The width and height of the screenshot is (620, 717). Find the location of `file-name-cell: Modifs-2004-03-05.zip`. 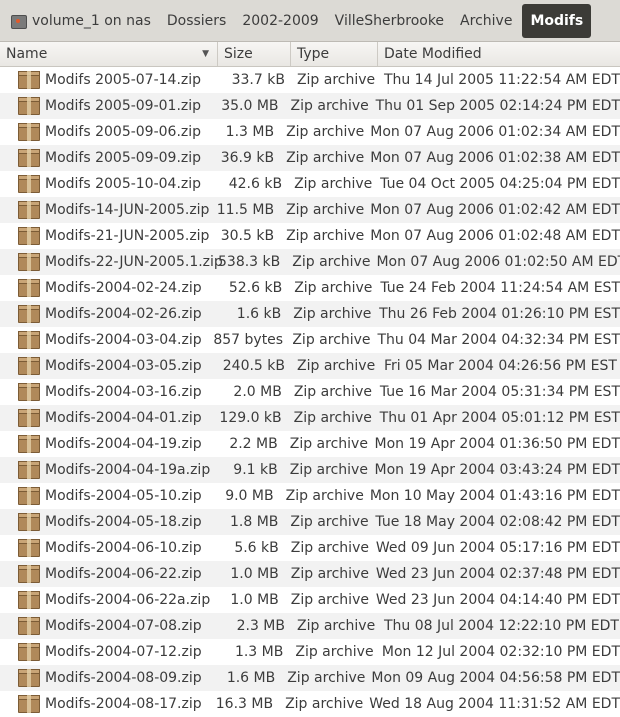

file-name-cell: Modifs-2004-03-05.zip is located at coordinates (109, 366).